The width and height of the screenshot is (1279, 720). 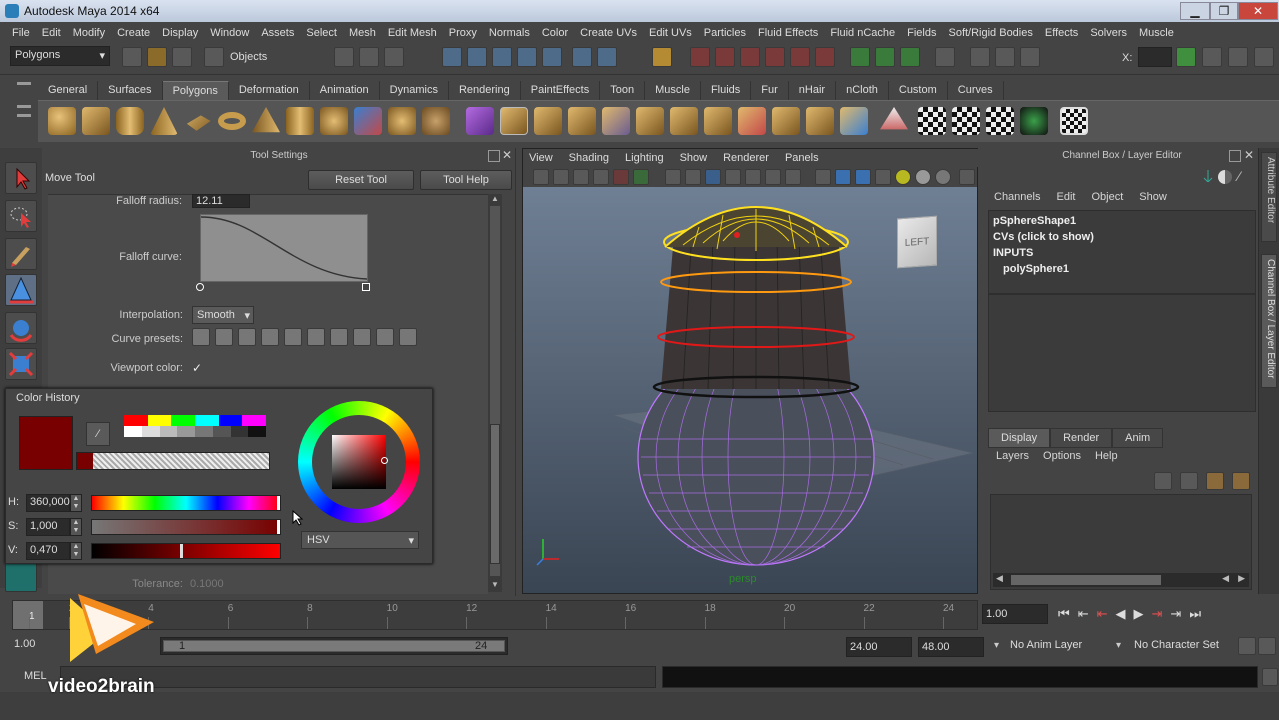 I want to click on render-current-icon, so click(x=775, y=57).